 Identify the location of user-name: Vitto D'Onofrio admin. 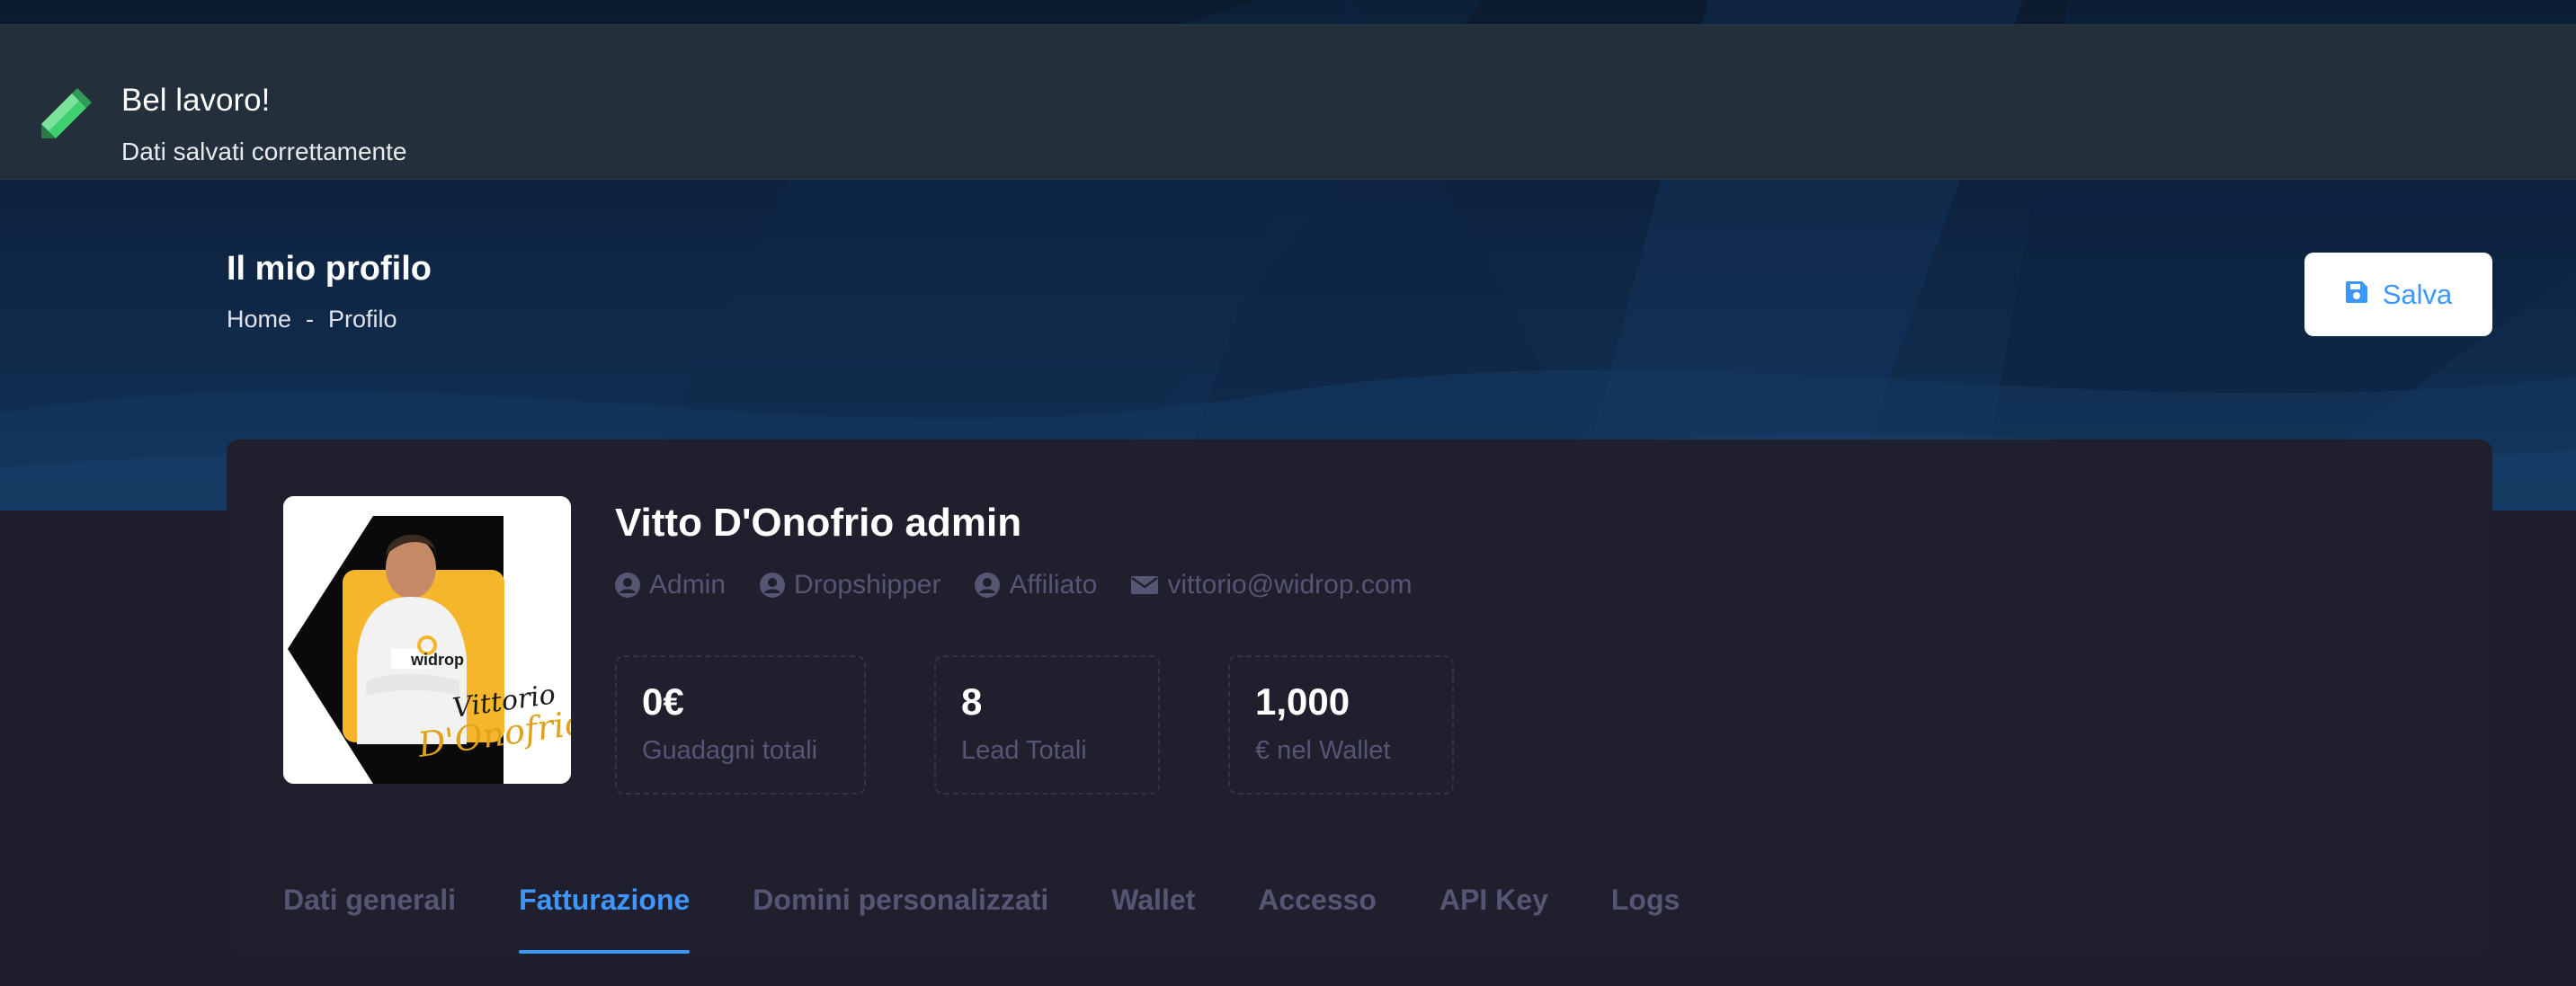
(819, 523).